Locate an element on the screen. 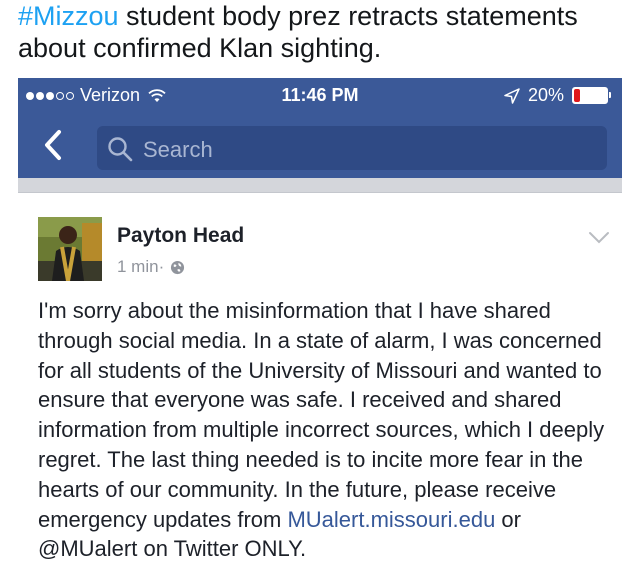 The width and height of the screenshot is (622, 585). hashtag-link: #Mizzou is located at coordinates (68, 16).